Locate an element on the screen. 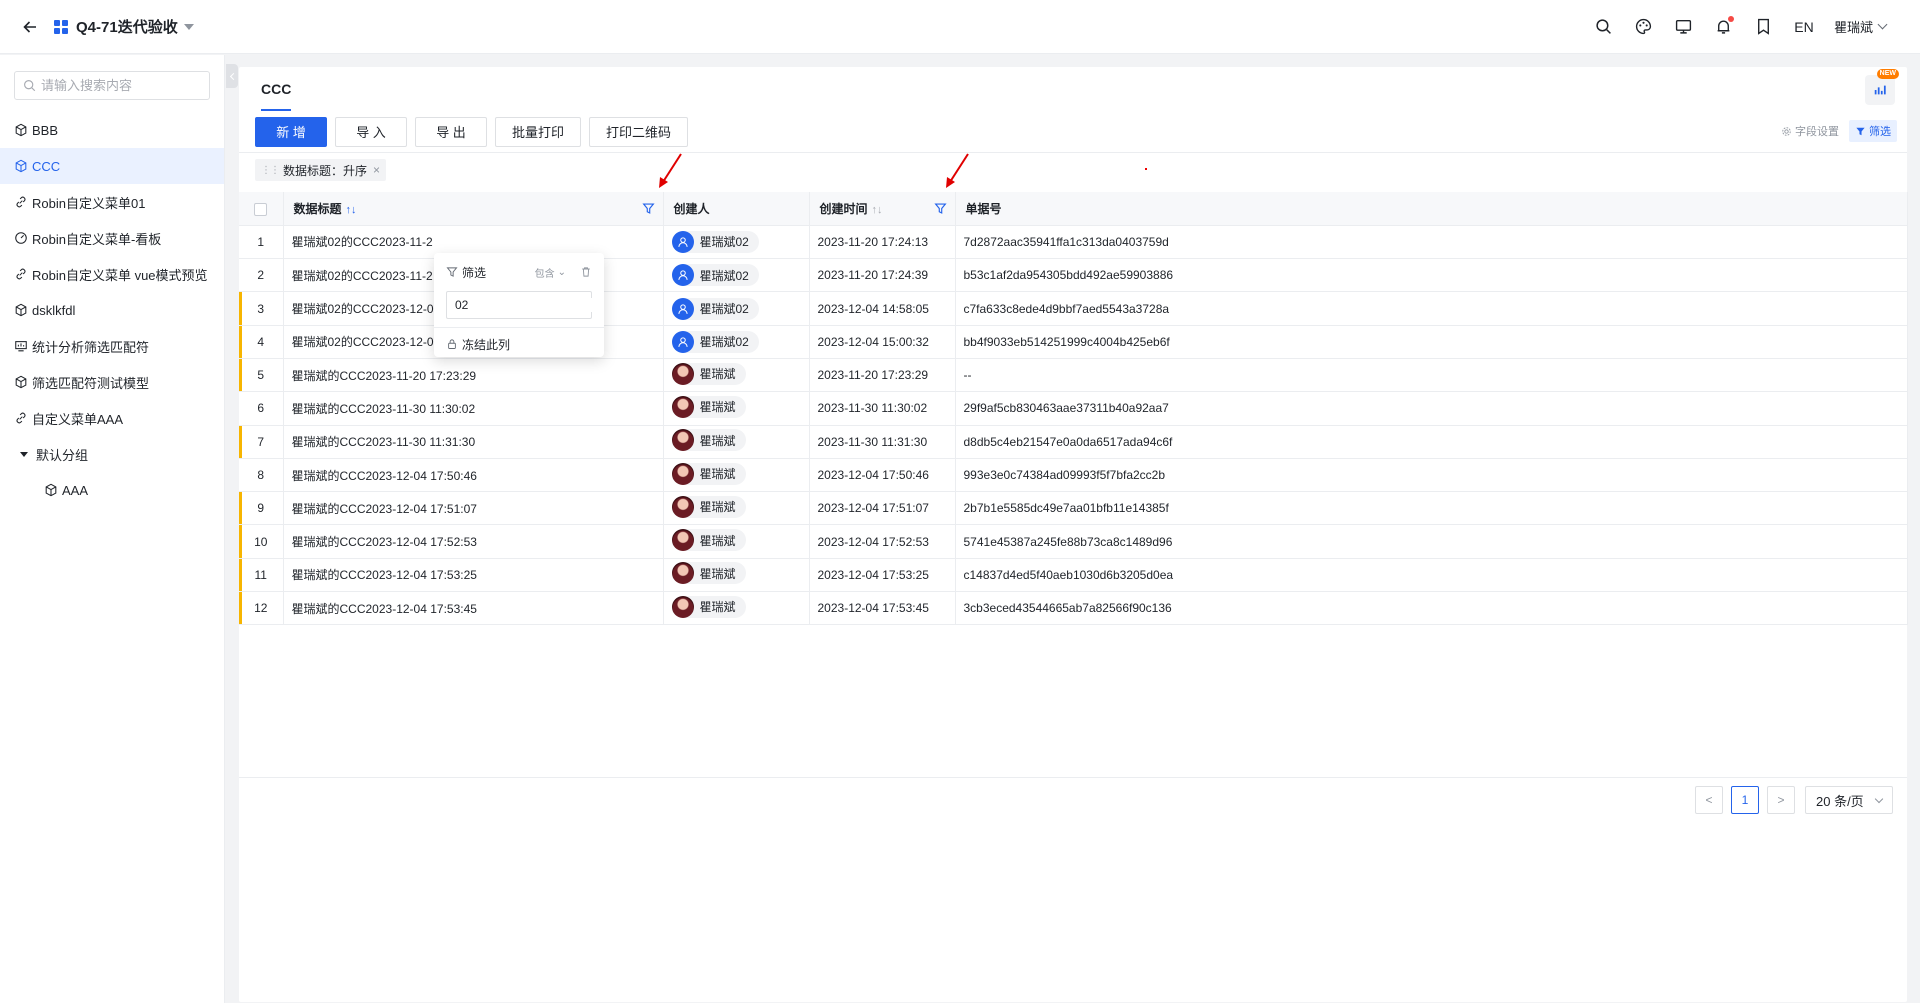  language-switch: EN is located at coordinates (1804, 27).